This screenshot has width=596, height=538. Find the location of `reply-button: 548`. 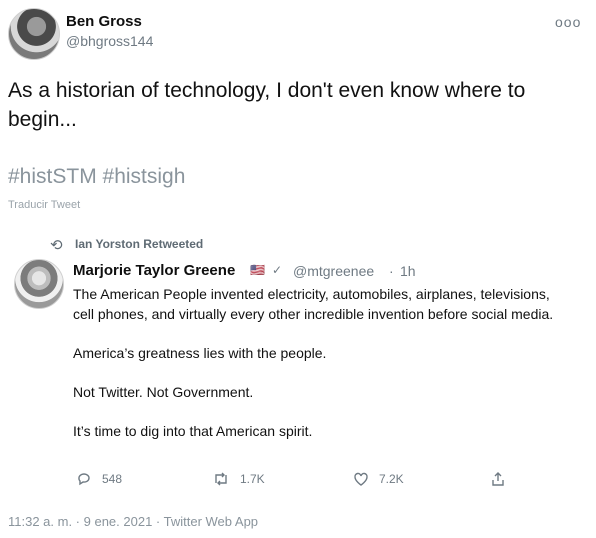

reply-button: 548 is located at coordinates (99, 479).